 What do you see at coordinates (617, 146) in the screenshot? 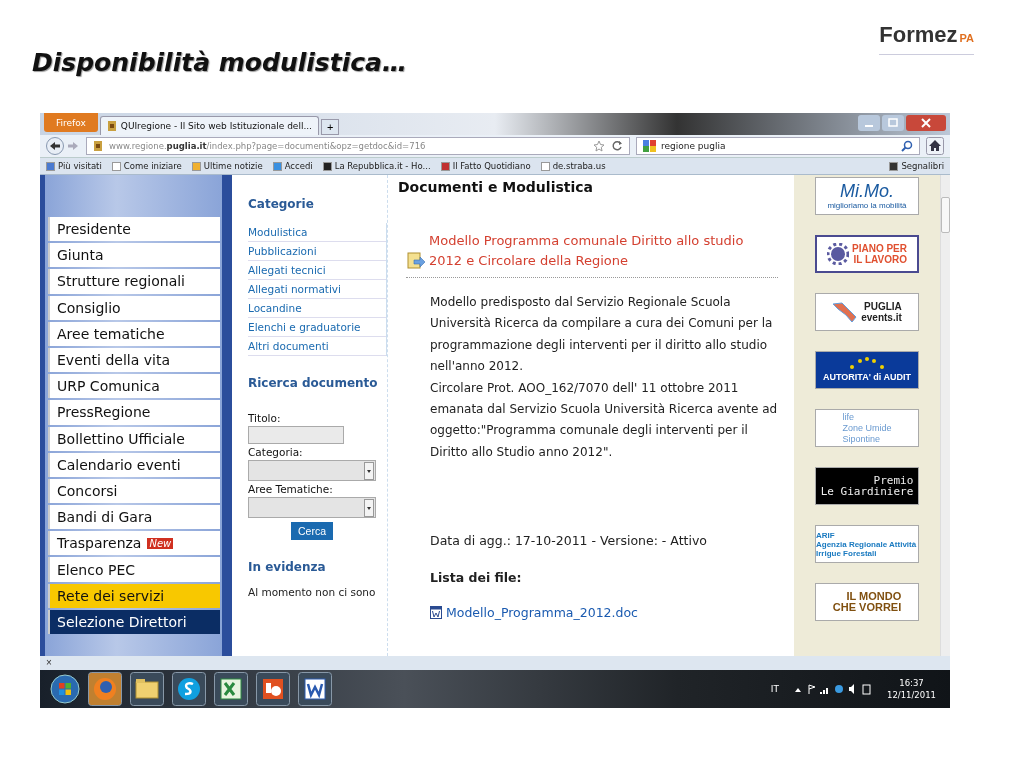
I see `reload-icon` at bounding box center [617, 146].